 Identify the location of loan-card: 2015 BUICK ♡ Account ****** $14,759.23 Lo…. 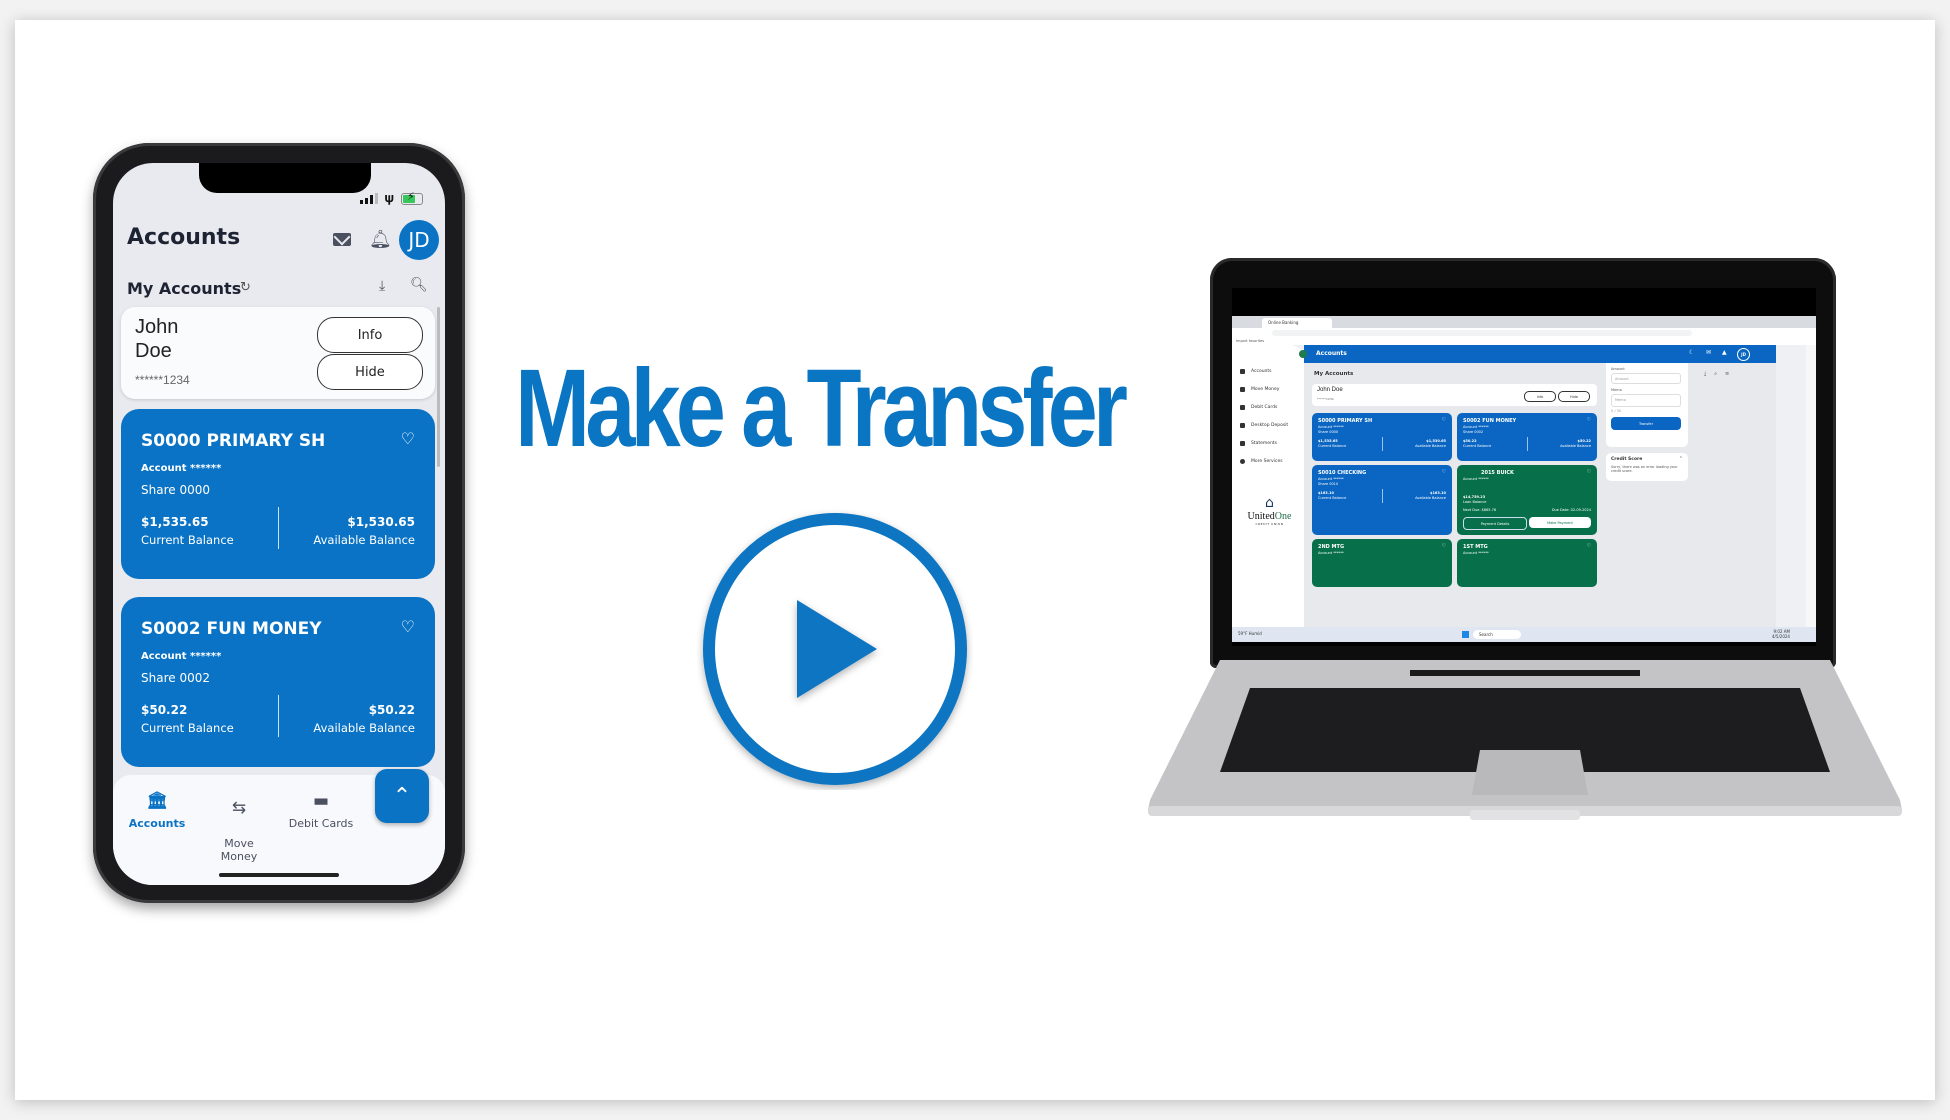
(1527, 500).